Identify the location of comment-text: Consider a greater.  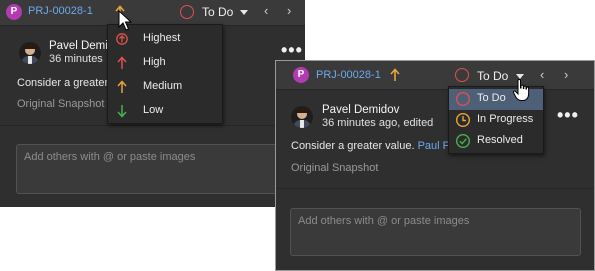
(63, 83).